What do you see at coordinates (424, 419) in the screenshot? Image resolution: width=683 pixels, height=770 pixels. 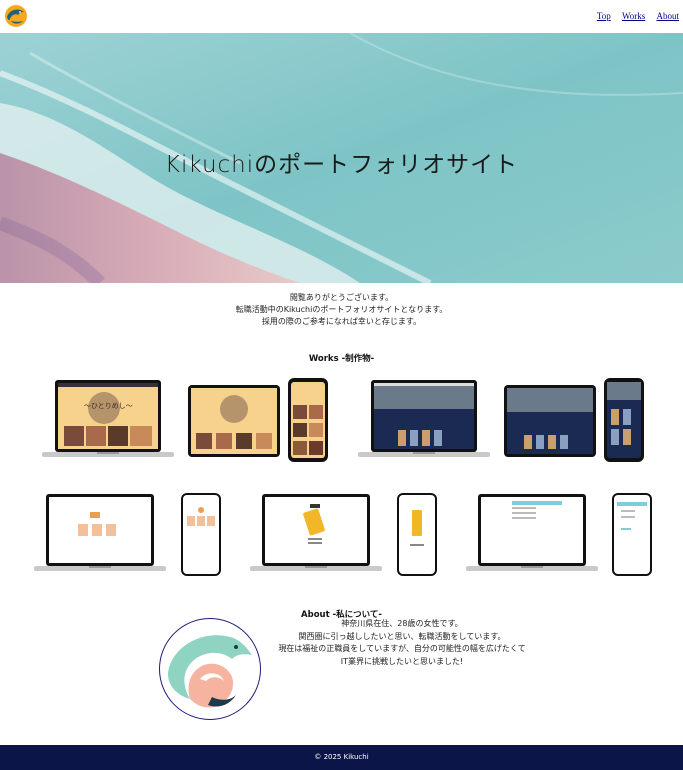 I see `work-2-laptop-mockup` at bounding box center [424, 419].